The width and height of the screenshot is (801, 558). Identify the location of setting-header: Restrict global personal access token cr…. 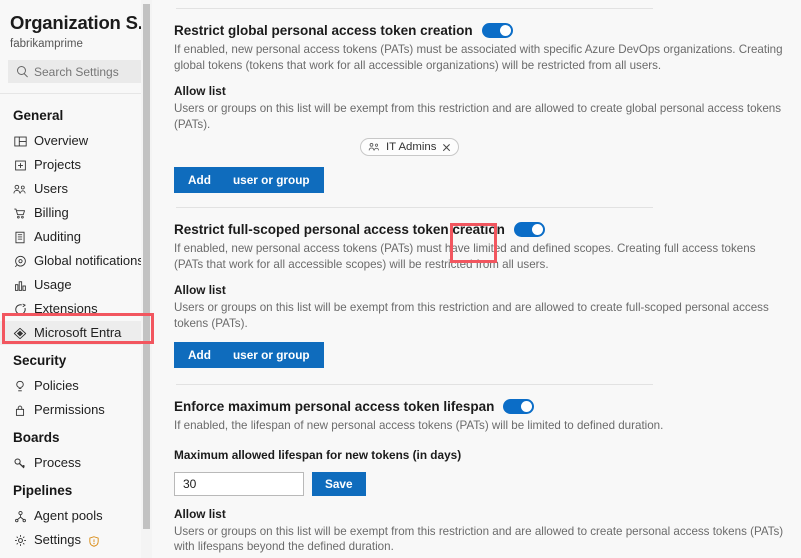
(487, 30).